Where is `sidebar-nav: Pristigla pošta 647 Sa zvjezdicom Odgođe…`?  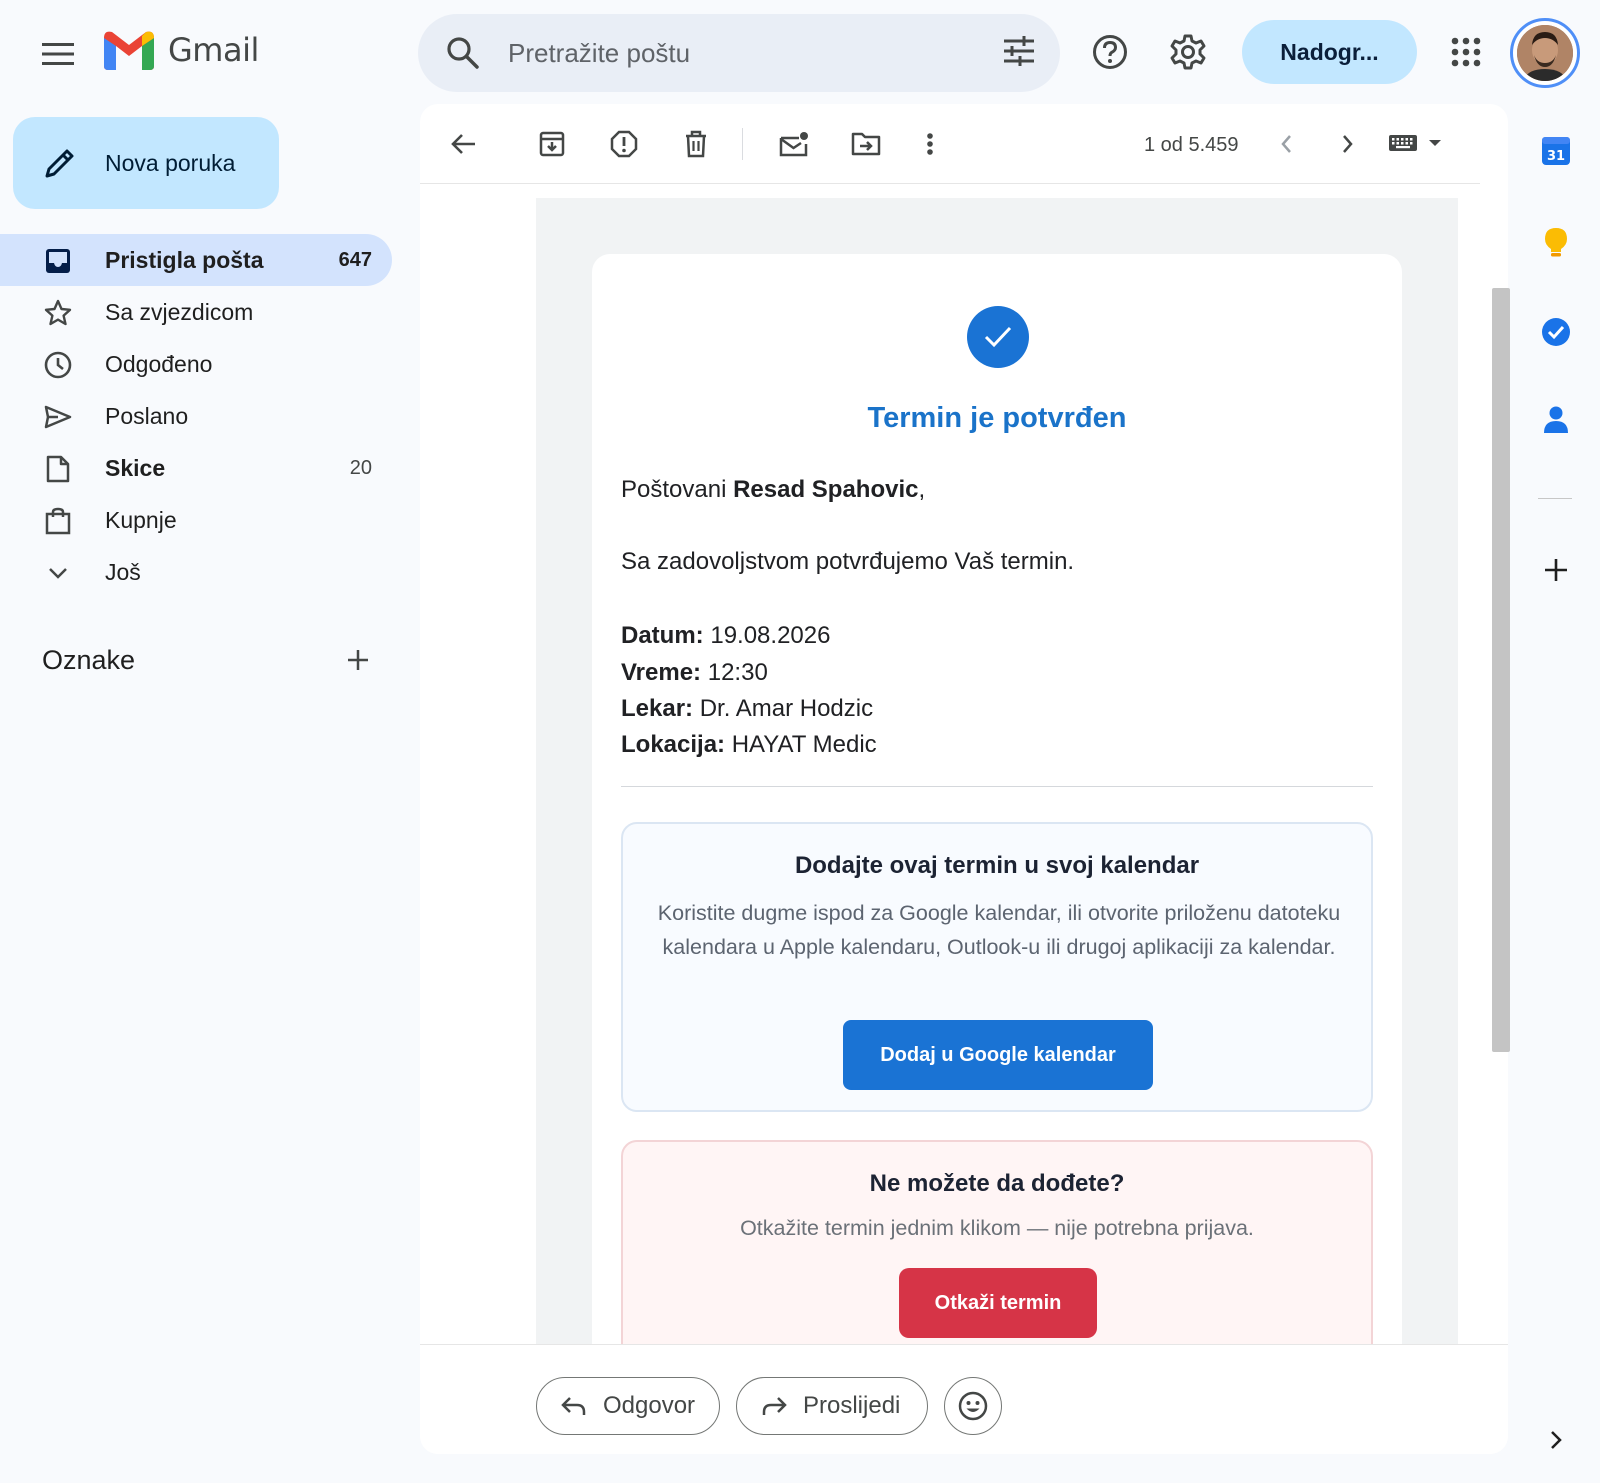
sidebar-nav: Pristigla pošta 647 Sa zvjezdicom Odgođe… is located at coordinates (196, 416).